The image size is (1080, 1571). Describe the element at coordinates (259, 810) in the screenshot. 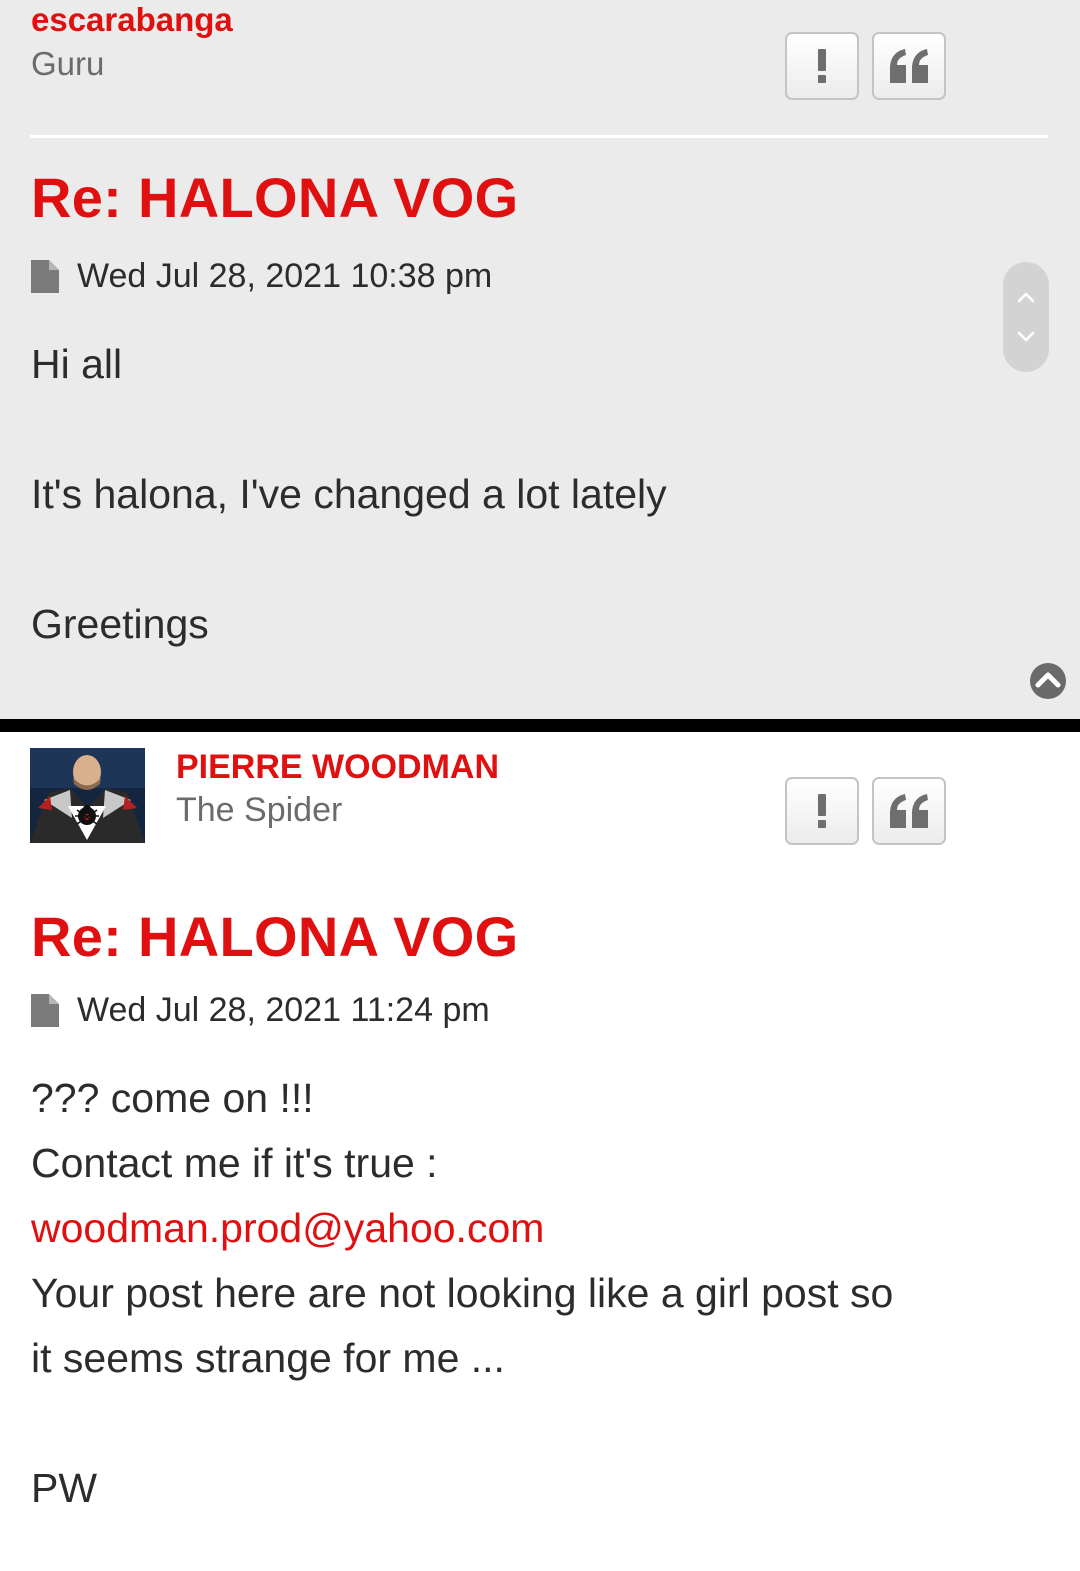

I see `author-rank: The Spider` at that location.